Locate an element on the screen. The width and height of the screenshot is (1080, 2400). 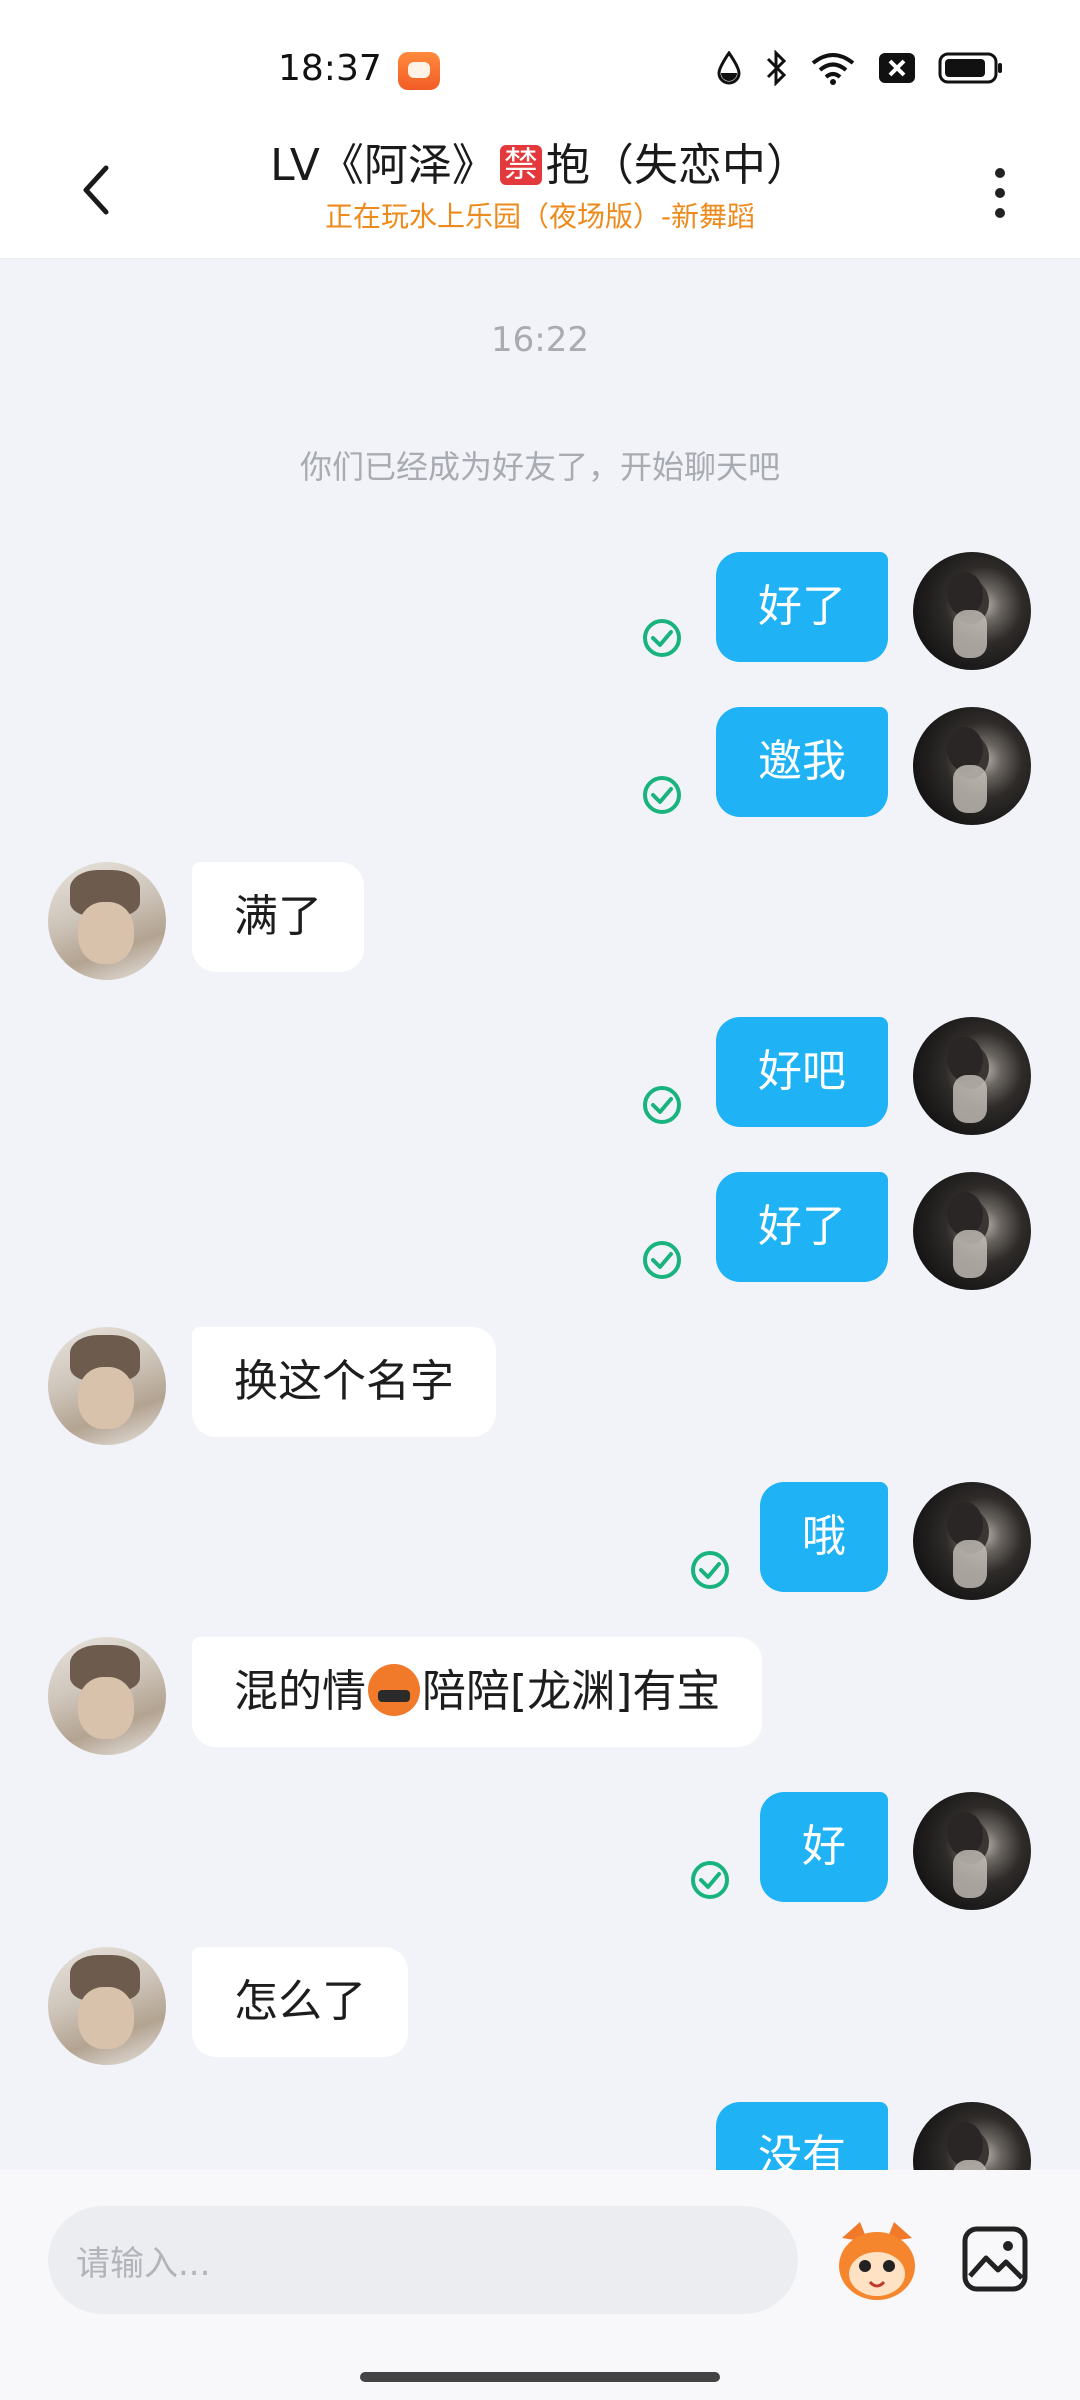
message-timestamp: 16:22 is located at coordinates (540, 340).